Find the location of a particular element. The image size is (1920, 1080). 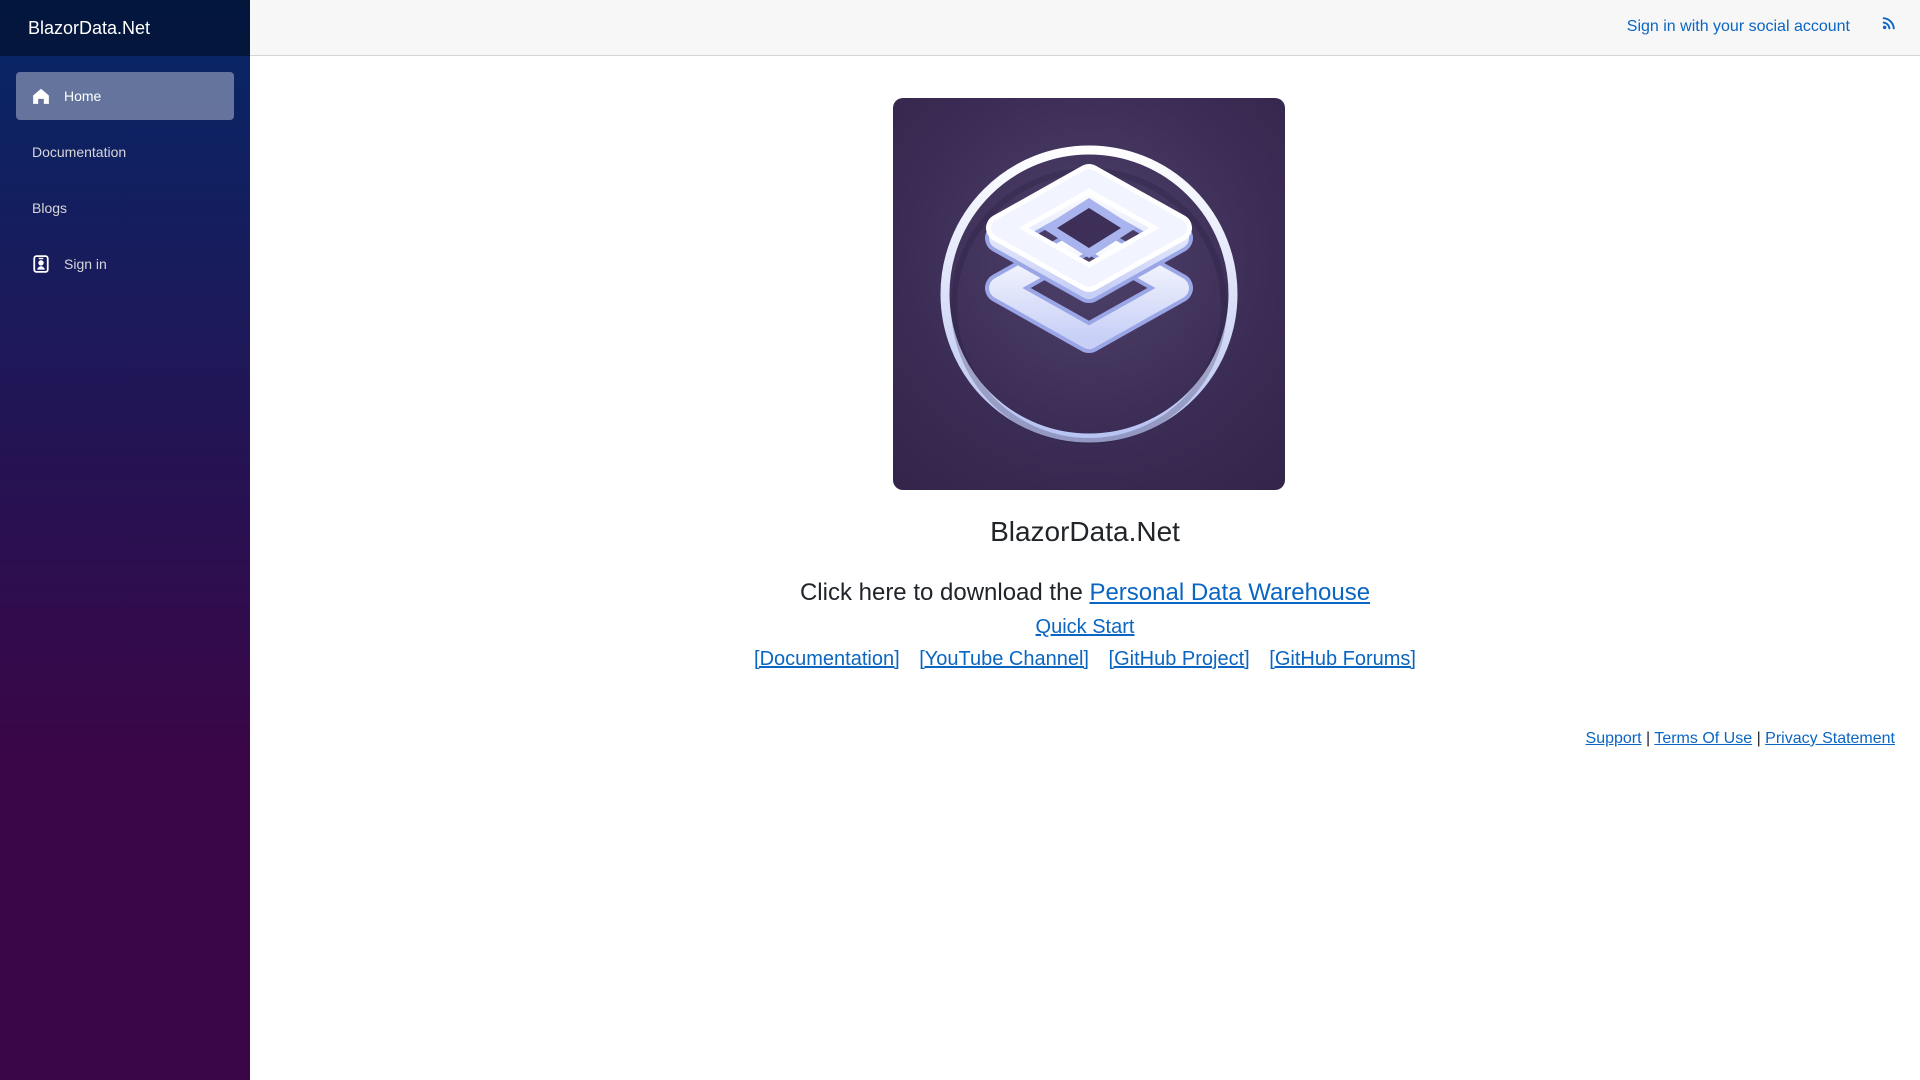

privacy-statement-link: Privacy Statement is located at coordinates (1830, 738).